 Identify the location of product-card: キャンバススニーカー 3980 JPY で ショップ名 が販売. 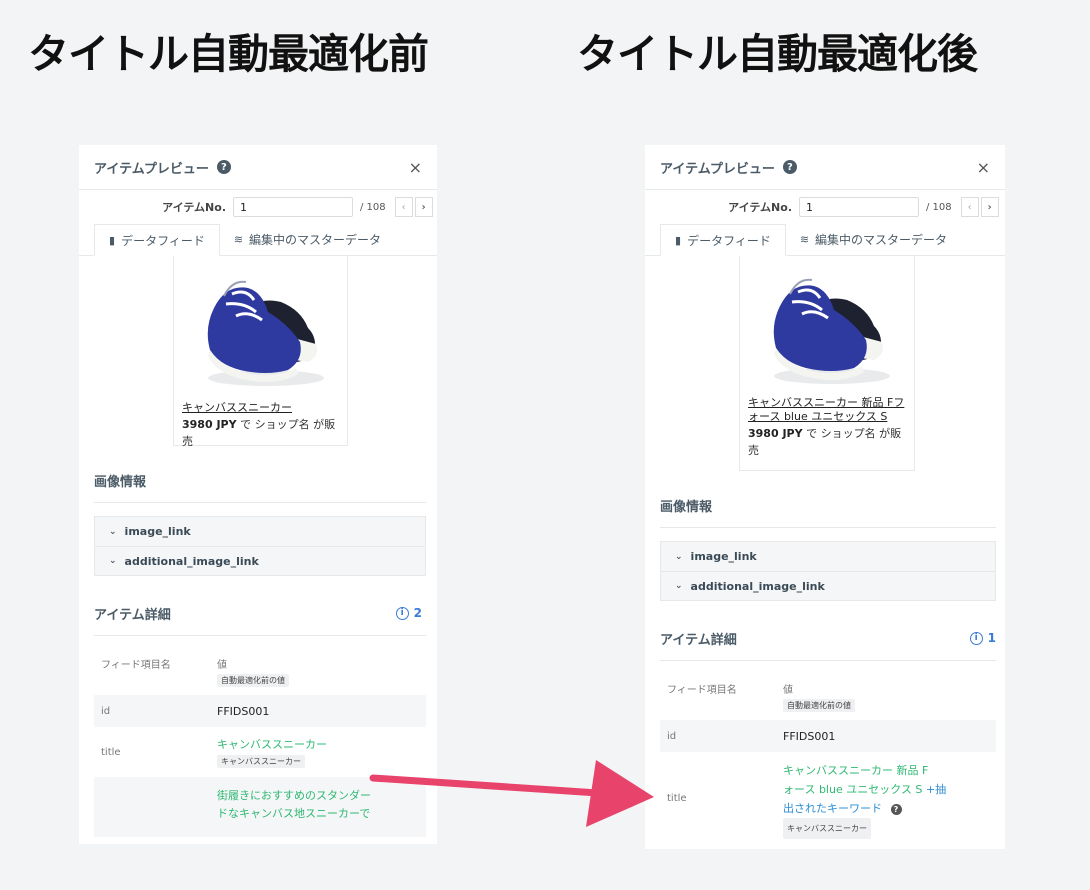
(260, 352).